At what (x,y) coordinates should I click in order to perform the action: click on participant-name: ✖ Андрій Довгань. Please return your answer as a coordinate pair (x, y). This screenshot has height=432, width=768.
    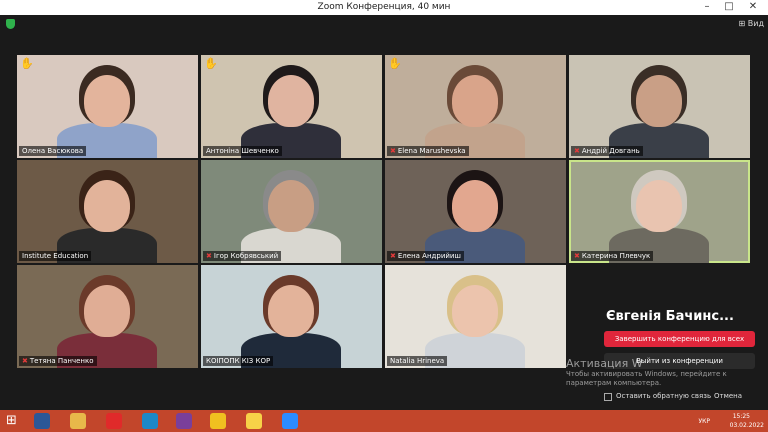
    Looking at the image, I should click on (607, 151).